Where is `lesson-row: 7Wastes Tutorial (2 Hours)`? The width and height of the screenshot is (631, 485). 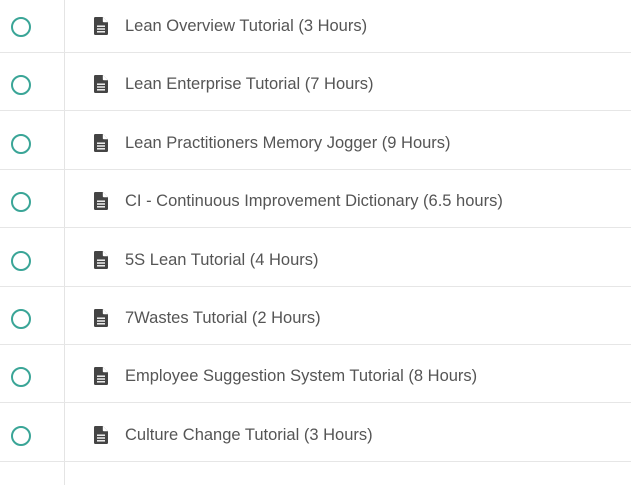 lesson-row: 7Wastes Tutorial (2 Hours) is located at coordinates (315, 318).